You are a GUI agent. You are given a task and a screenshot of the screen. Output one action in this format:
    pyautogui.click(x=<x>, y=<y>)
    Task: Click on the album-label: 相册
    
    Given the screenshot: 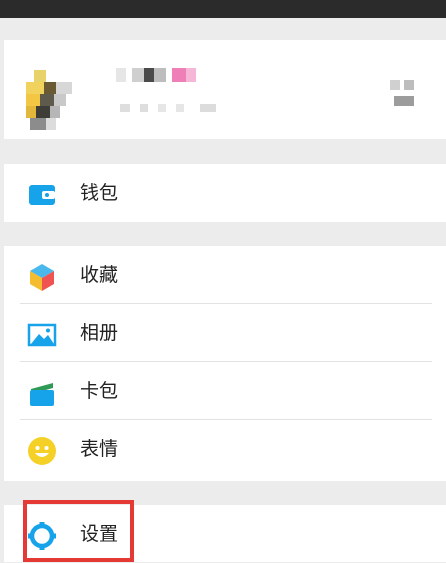 What is the action you would take?
    pyautogui.click(x=99, y=333)
    